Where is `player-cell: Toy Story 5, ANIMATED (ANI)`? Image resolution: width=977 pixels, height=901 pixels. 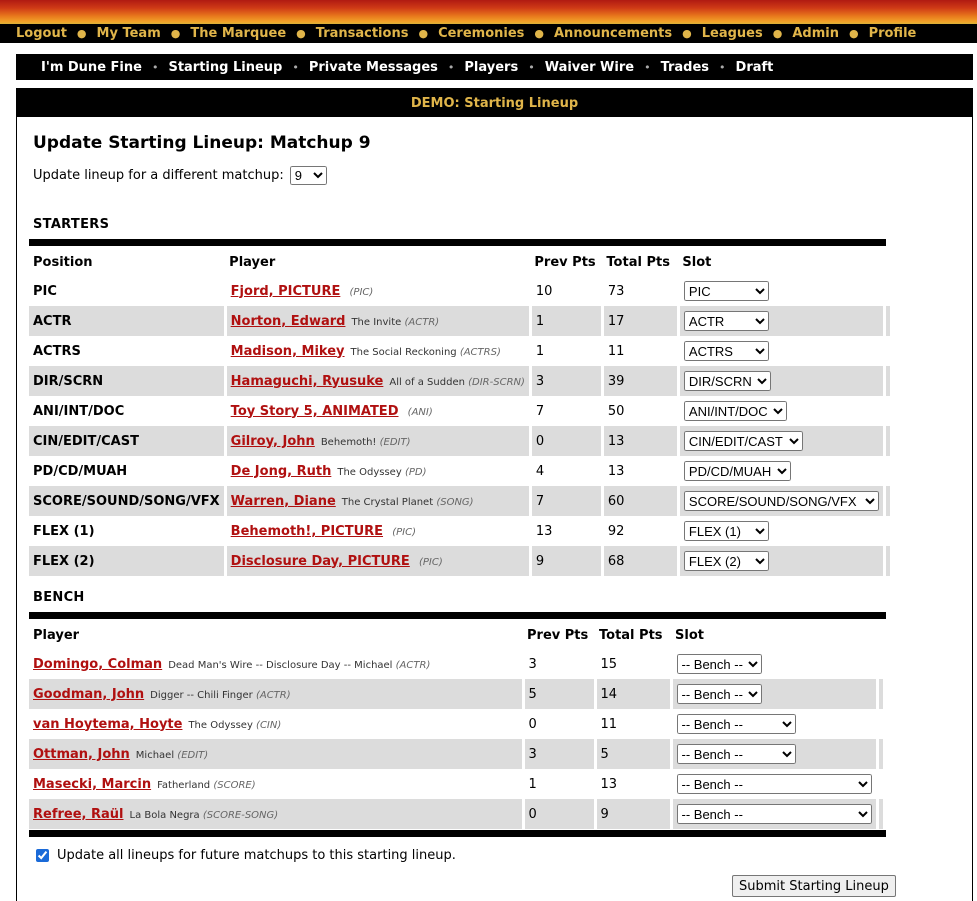
player-cell: Toy Story 5, ANIMATED (ANI) is located at coordinates (377, 411).